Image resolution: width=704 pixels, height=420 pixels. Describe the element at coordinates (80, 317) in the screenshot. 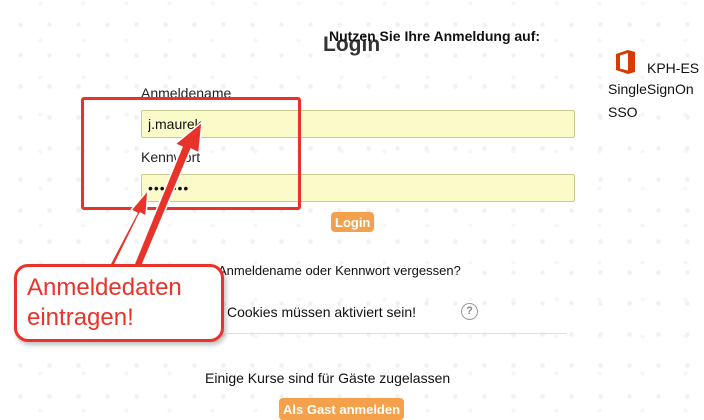

I see `callout-line2: eintragen!` at that location.